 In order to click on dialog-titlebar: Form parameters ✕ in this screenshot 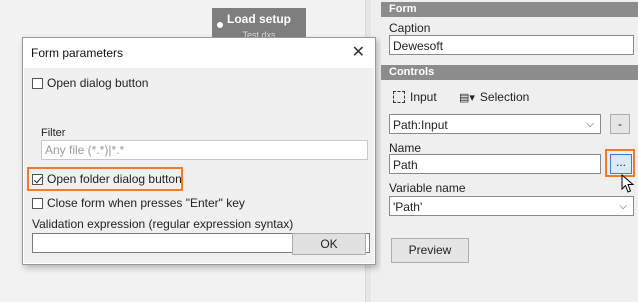, I will do `click(199, 53)`.